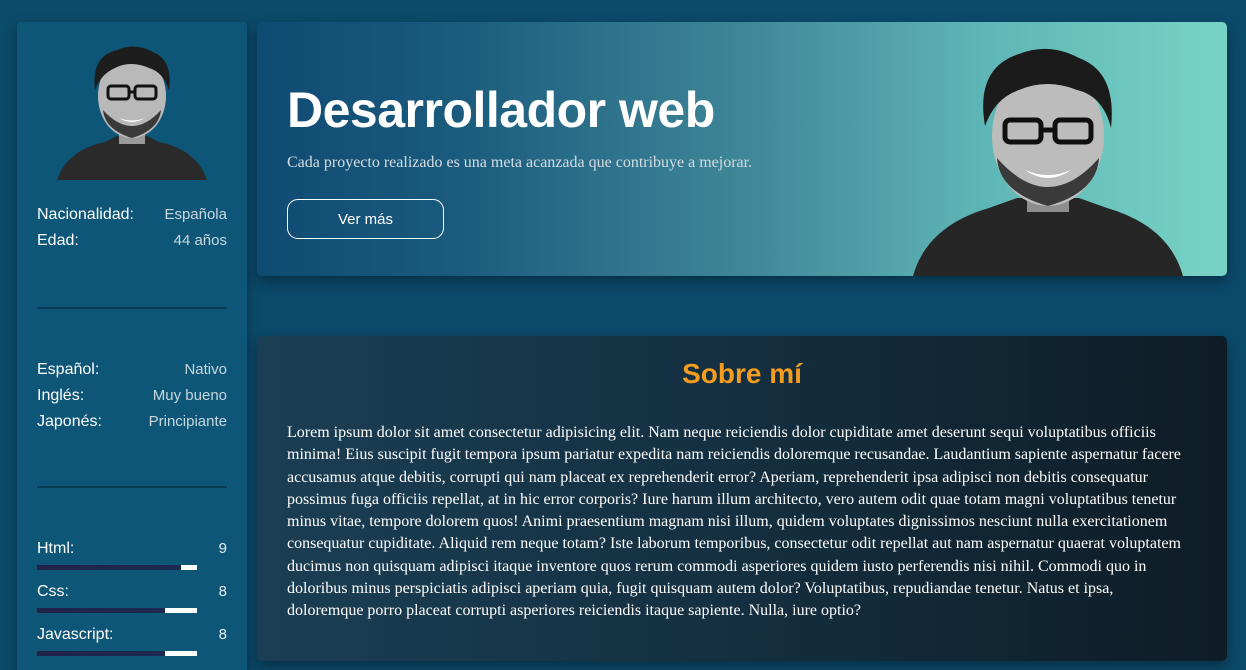 Image resolution: width=1246 pixels, height=670 pixels. I want to click on skill-label: Html:, so click(56, 548).